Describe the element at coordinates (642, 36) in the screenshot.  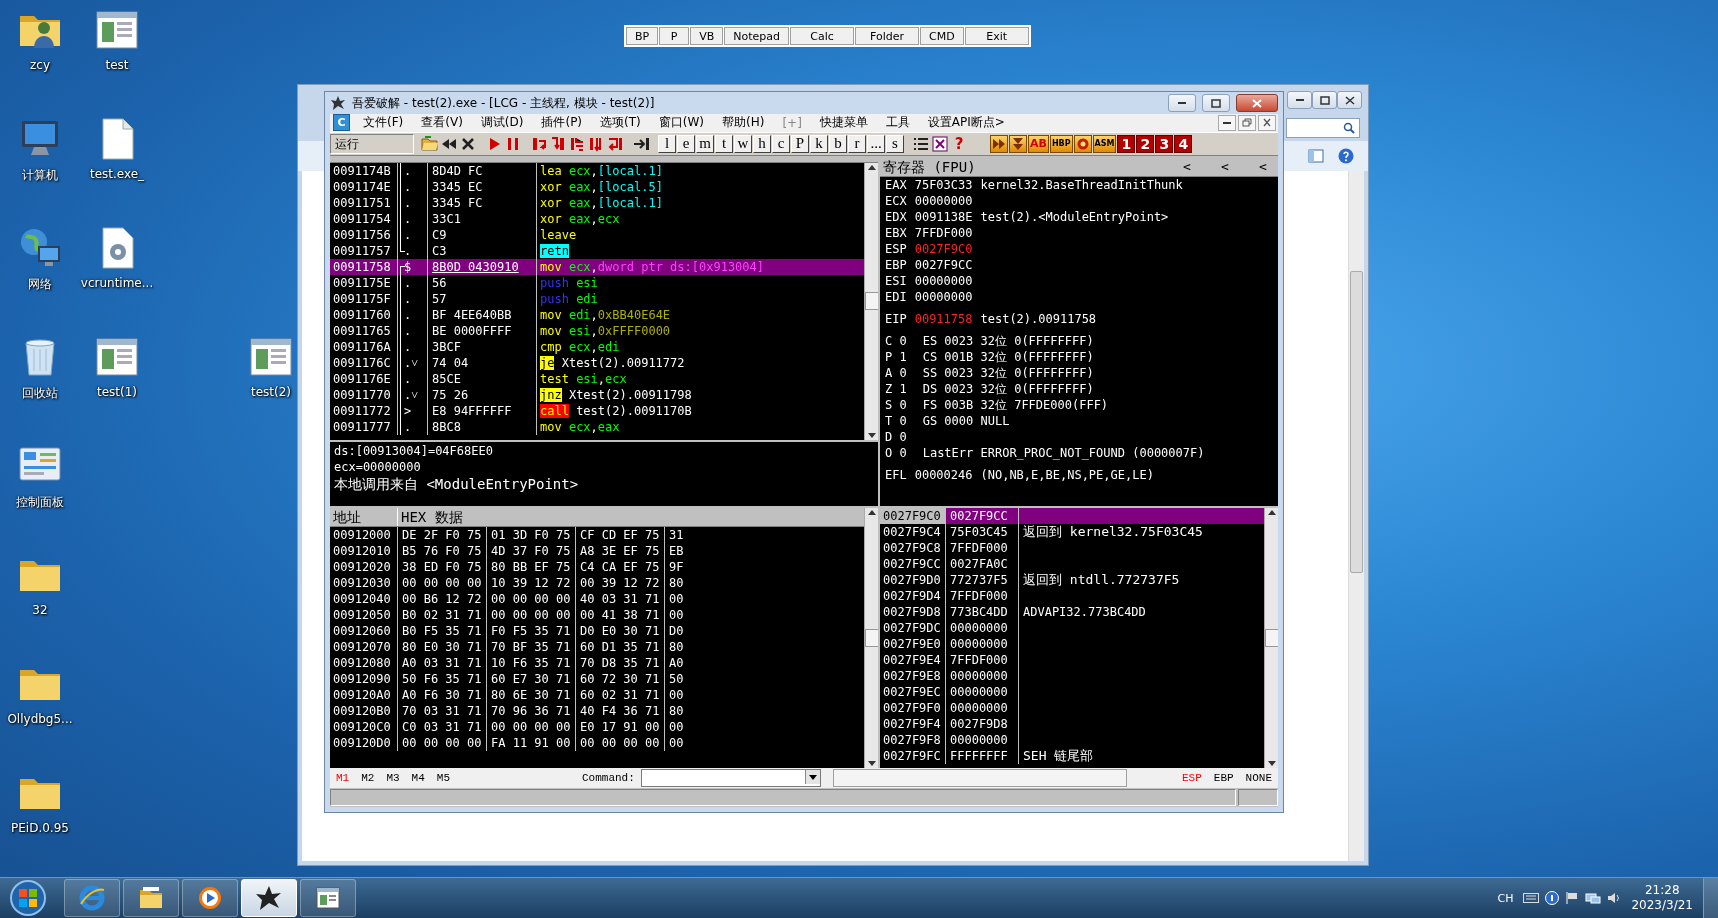
I see `quick-launch-button: BP` at that location.